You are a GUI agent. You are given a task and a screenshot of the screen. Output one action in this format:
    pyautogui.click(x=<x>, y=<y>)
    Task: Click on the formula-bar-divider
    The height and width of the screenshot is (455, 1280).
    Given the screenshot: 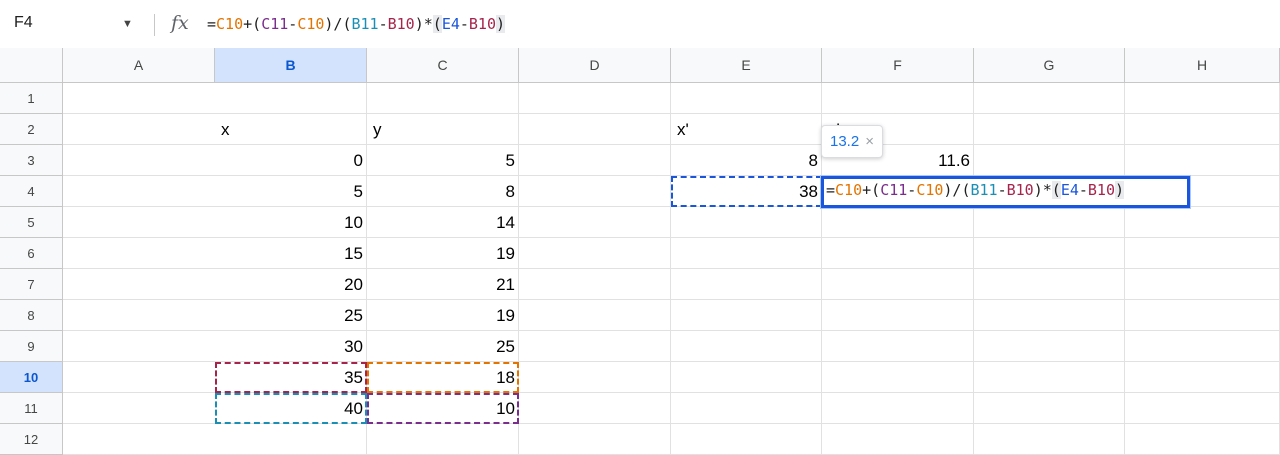 What is the action you would take?
    pyautogui.click(x=154, y=25)
    